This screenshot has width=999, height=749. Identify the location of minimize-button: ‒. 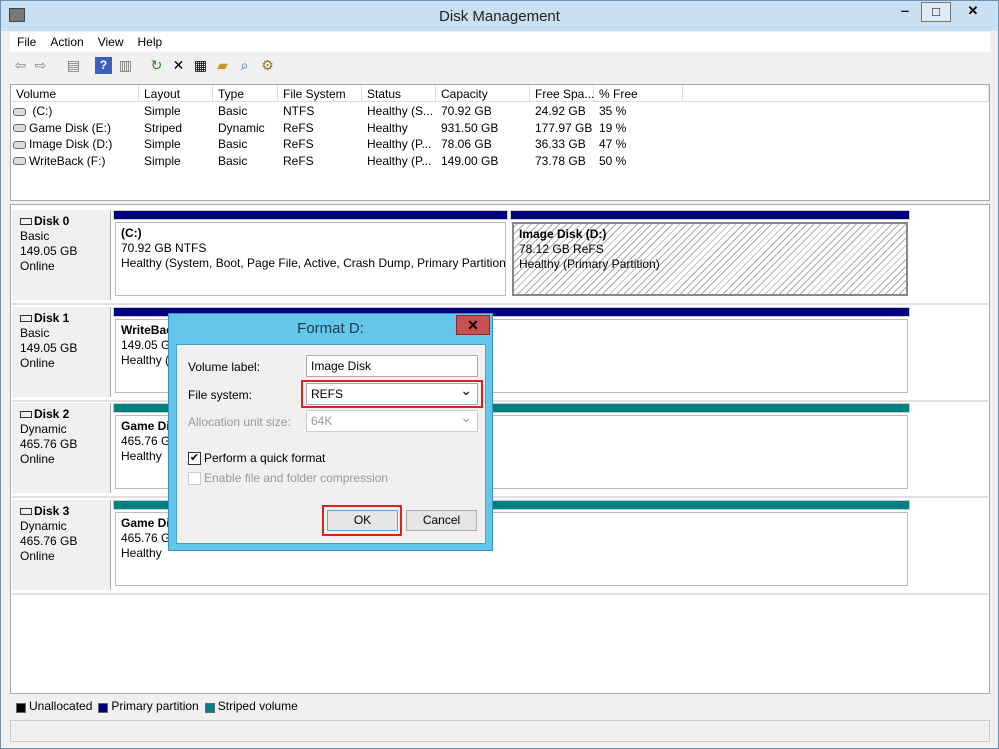
(905, 12).